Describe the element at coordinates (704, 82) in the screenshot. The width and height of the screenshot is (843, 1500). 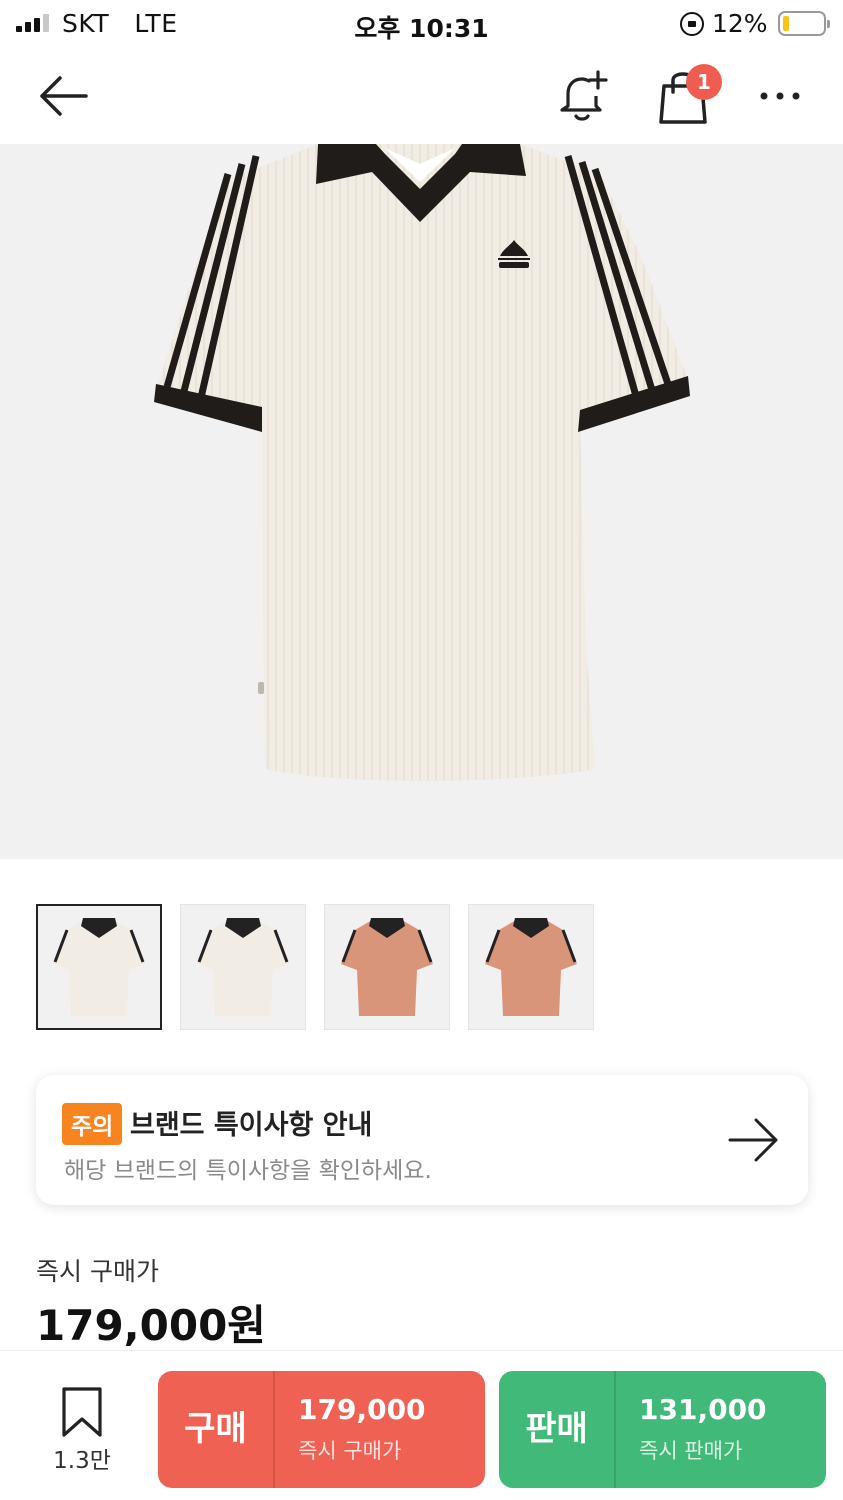
I see `cart-count-badge: 1` at that location.